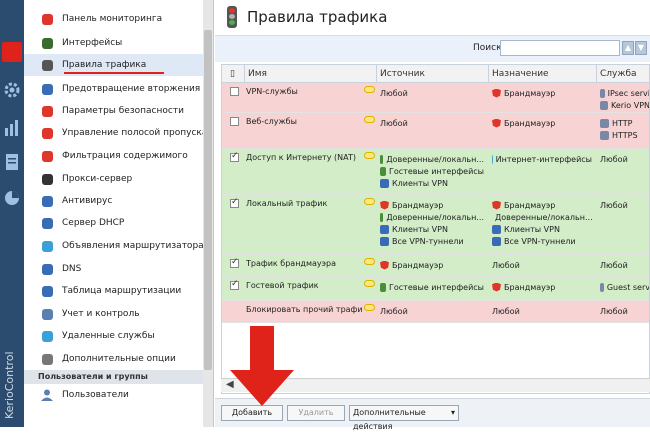 Image resolution: width=650 pixels, height=434 pixels. Describe the element at coordinates (12, 162) in the screenshot. I see `logs-document-icon` at that location.